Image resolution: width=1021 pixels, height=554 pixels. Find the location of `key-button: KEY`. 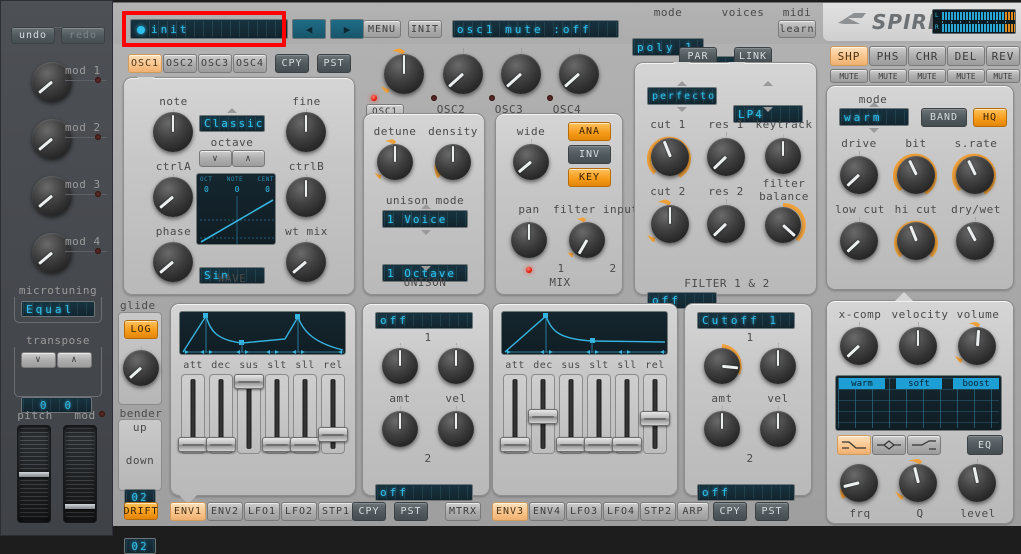

key-button: KEY is located at coordinates (589, 177).